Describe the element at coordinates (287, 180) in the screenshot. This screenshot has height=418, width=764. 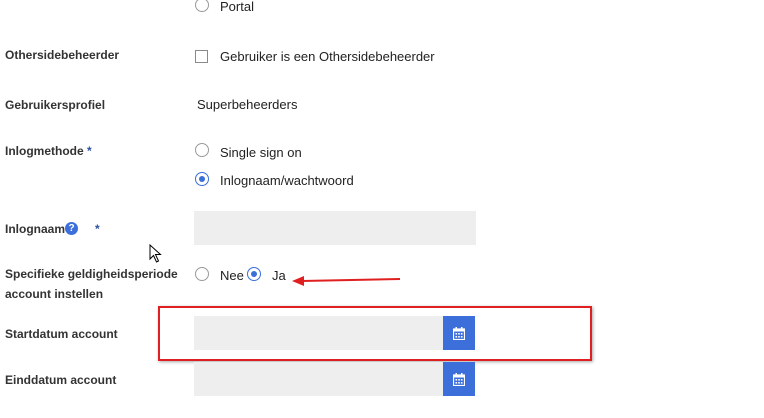
I see `radio-inlognaam-wachtwoord-label: Inlognaam/wachtwoord` at that location.